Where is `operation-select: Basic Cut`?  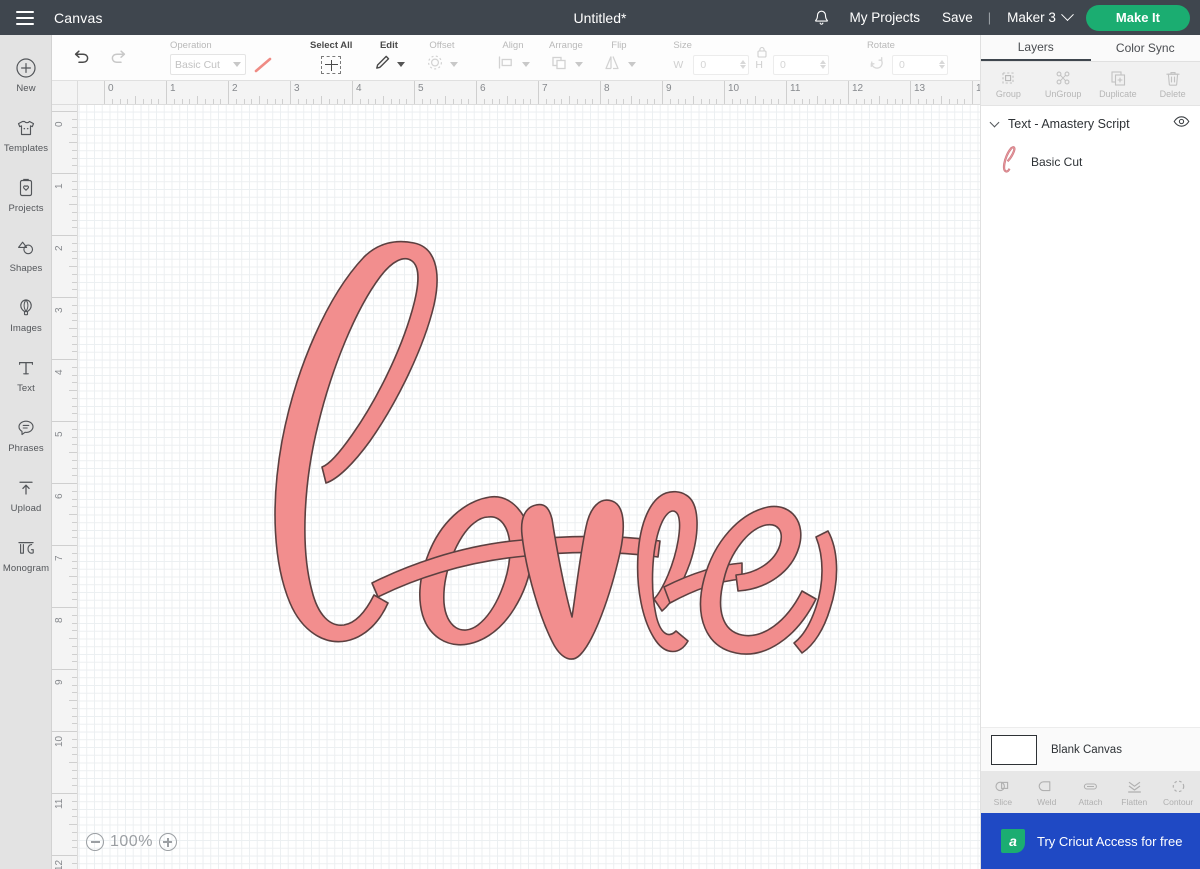
operation-select: Basic Cut is located at coordinates (208, 64).